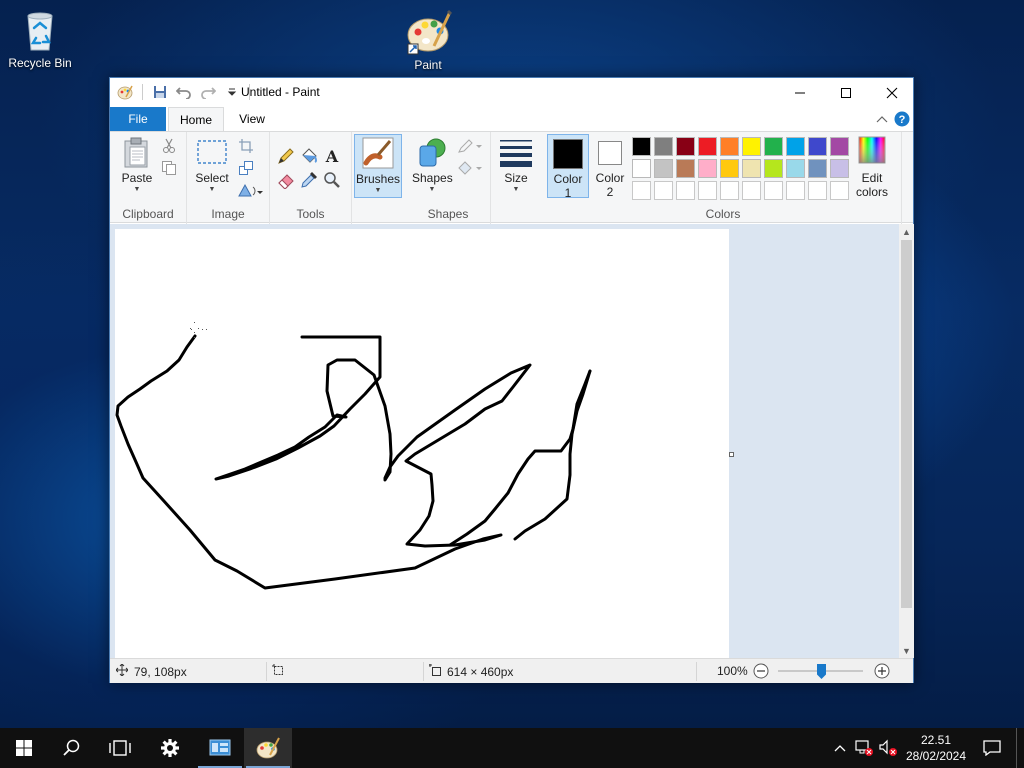 Image resolution: width=1024 pixels, height=768 pixels. Describe the element at coordinates (125, 92) in the screenshot. I see `paint-app-icon` at that location.